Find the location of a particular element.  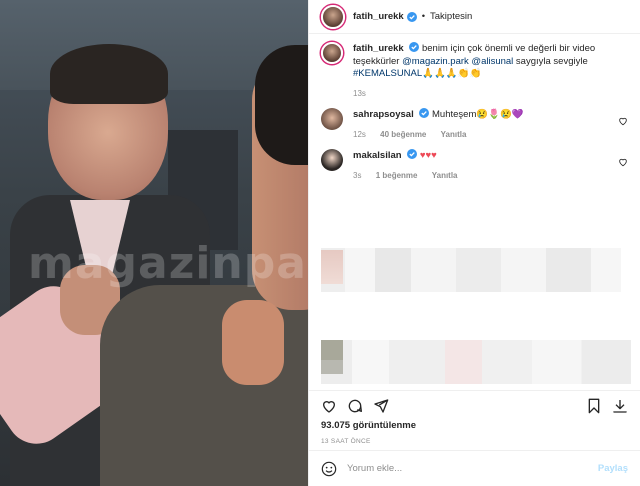

comment-meta: 12s 40 beğenme Yanıtla is located at coordinates (478, 135).